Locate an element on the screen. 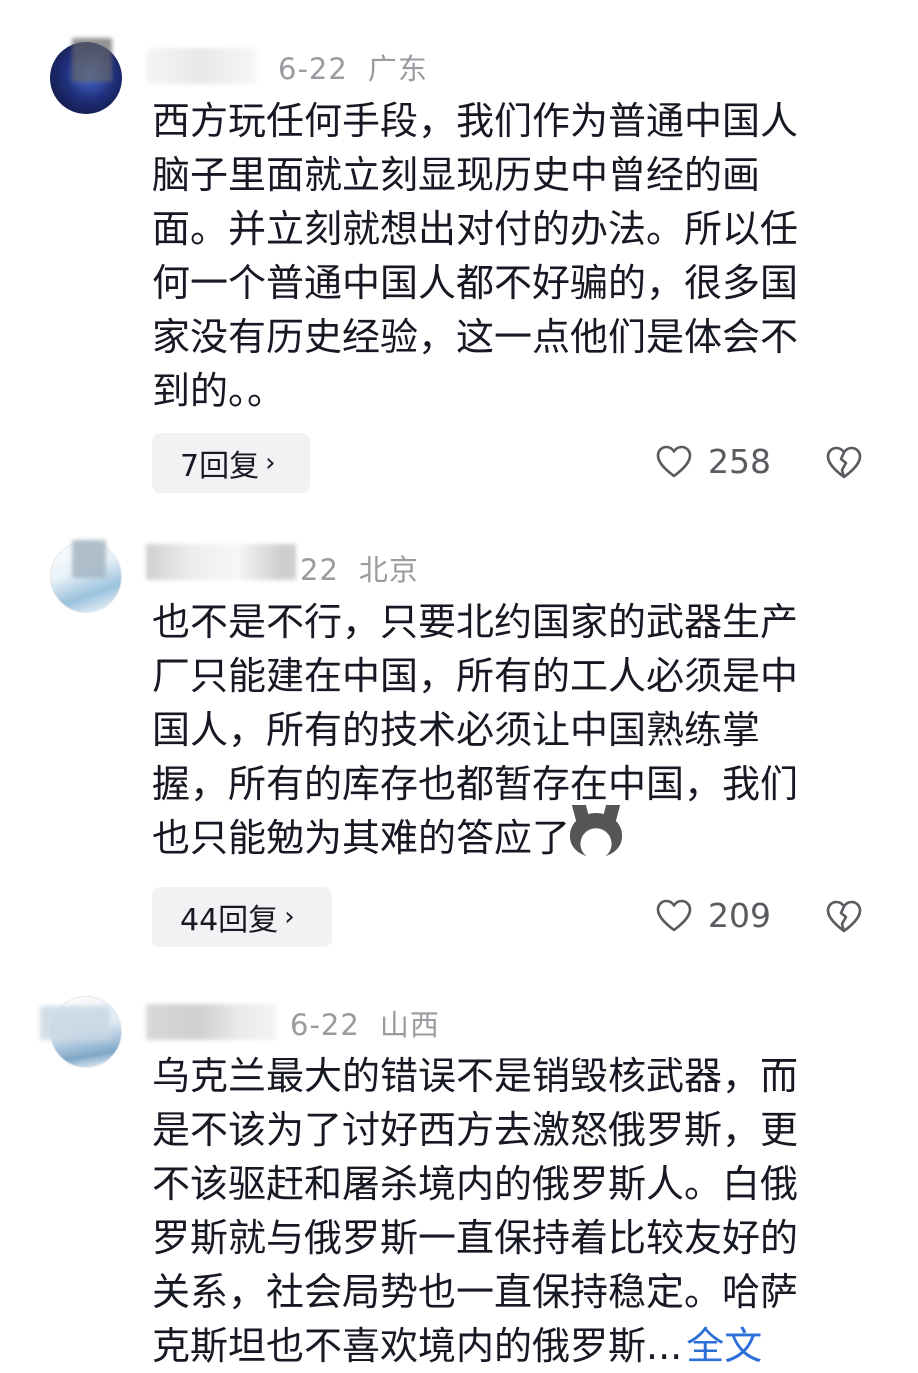 The width and height of the screenshot is (918, 1373). comment-line: 握，所有的库存也都暂存在中国，我们 is located at coordinates (475, 784).